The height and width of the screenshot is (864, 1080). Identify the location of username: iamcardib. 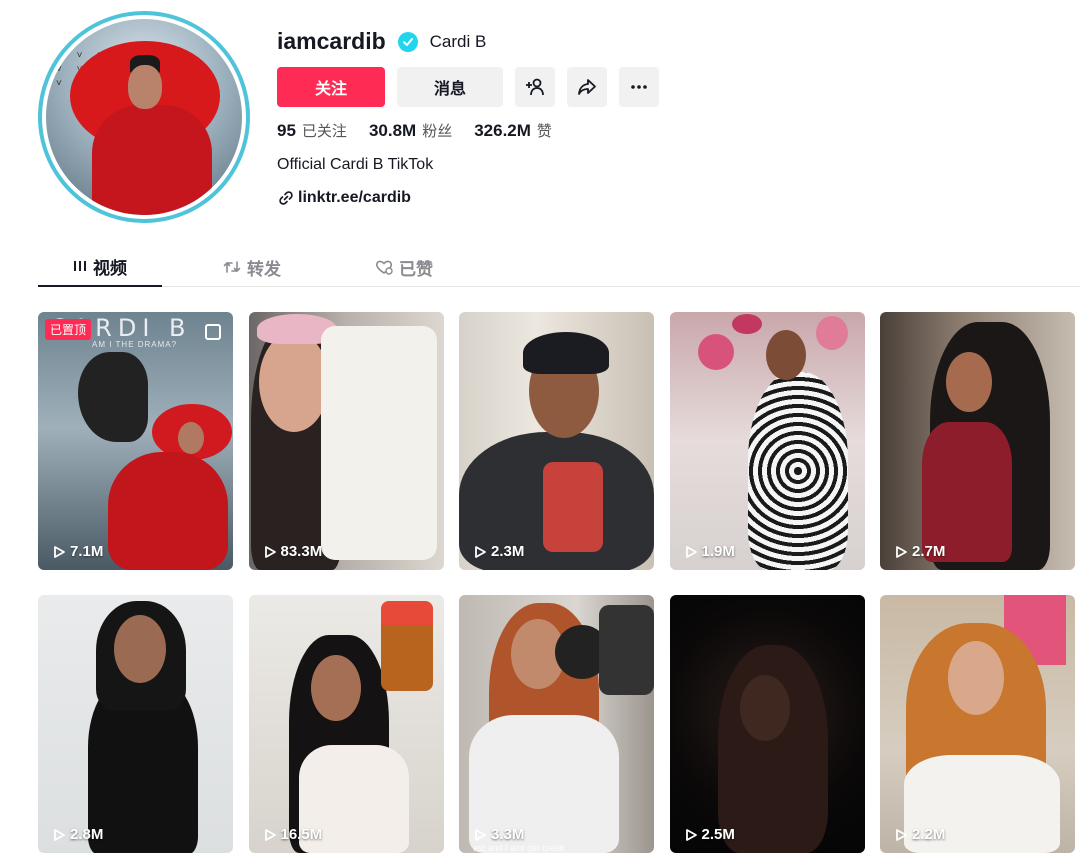
(331, 41).